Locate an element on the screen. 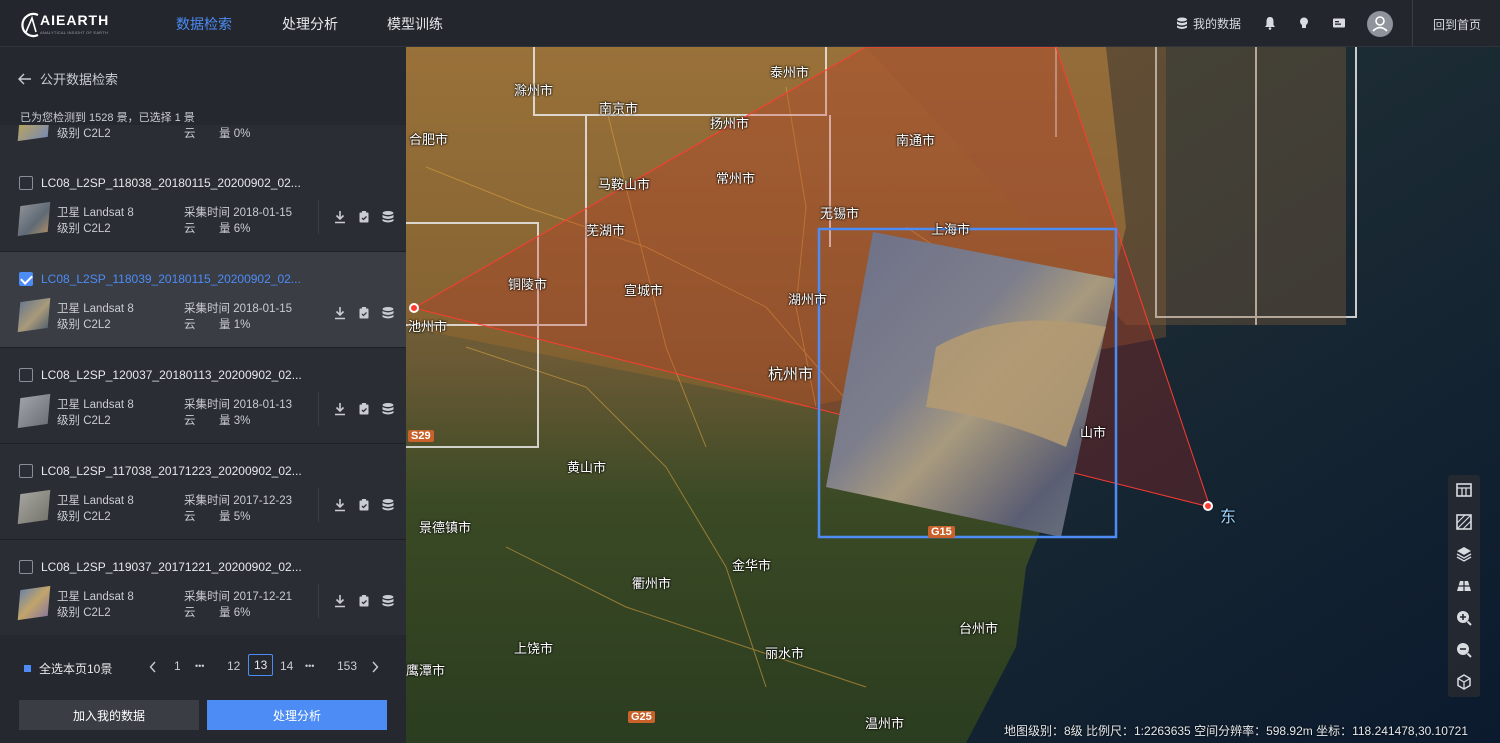  panel-title: 公开数据检索 is located at coordinates (79, 79).